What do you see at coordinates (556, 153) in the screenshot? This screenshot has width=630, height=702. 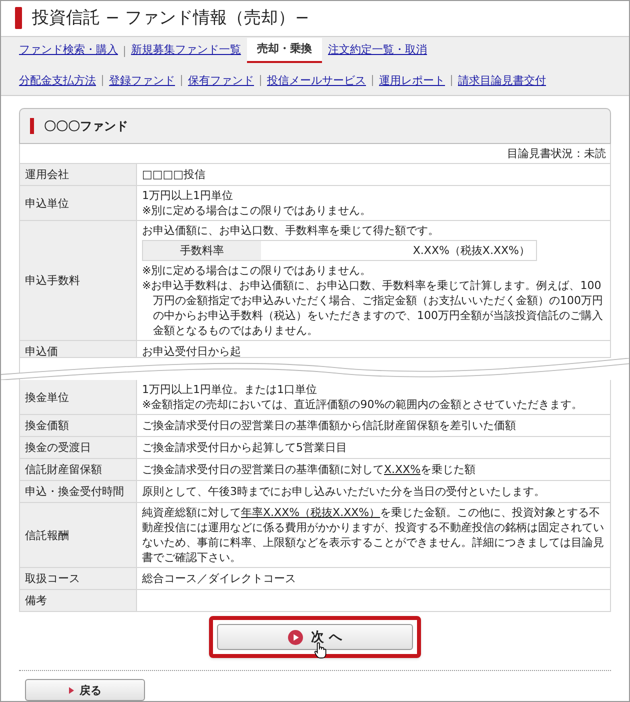 I see `prospectus-status: 目論見書状況：未読` at bounding box center [556, 153].